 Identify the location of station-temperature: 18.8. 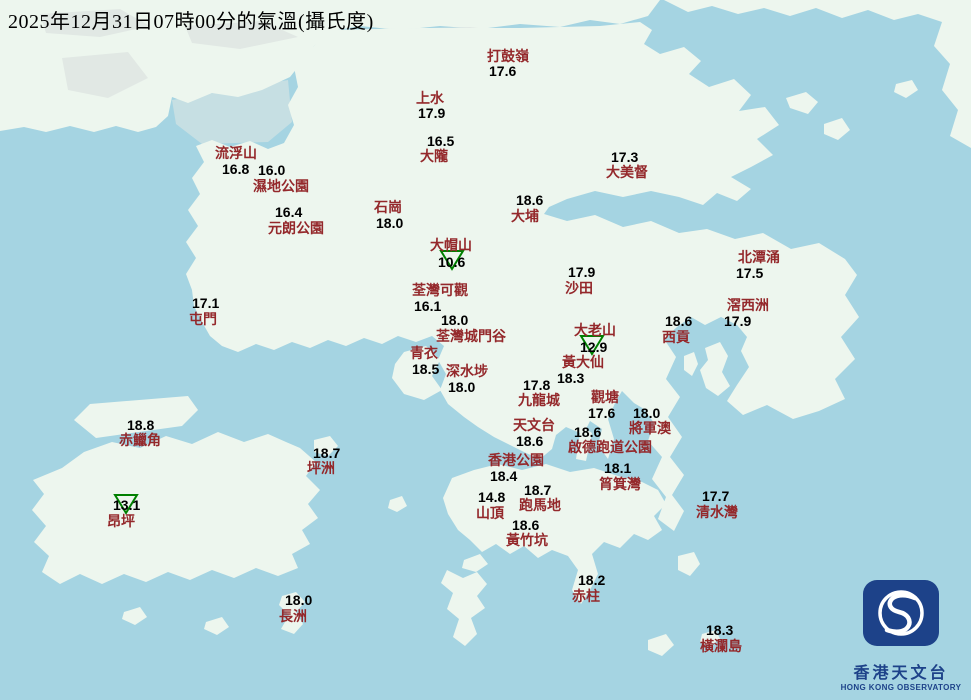
(141, 425).